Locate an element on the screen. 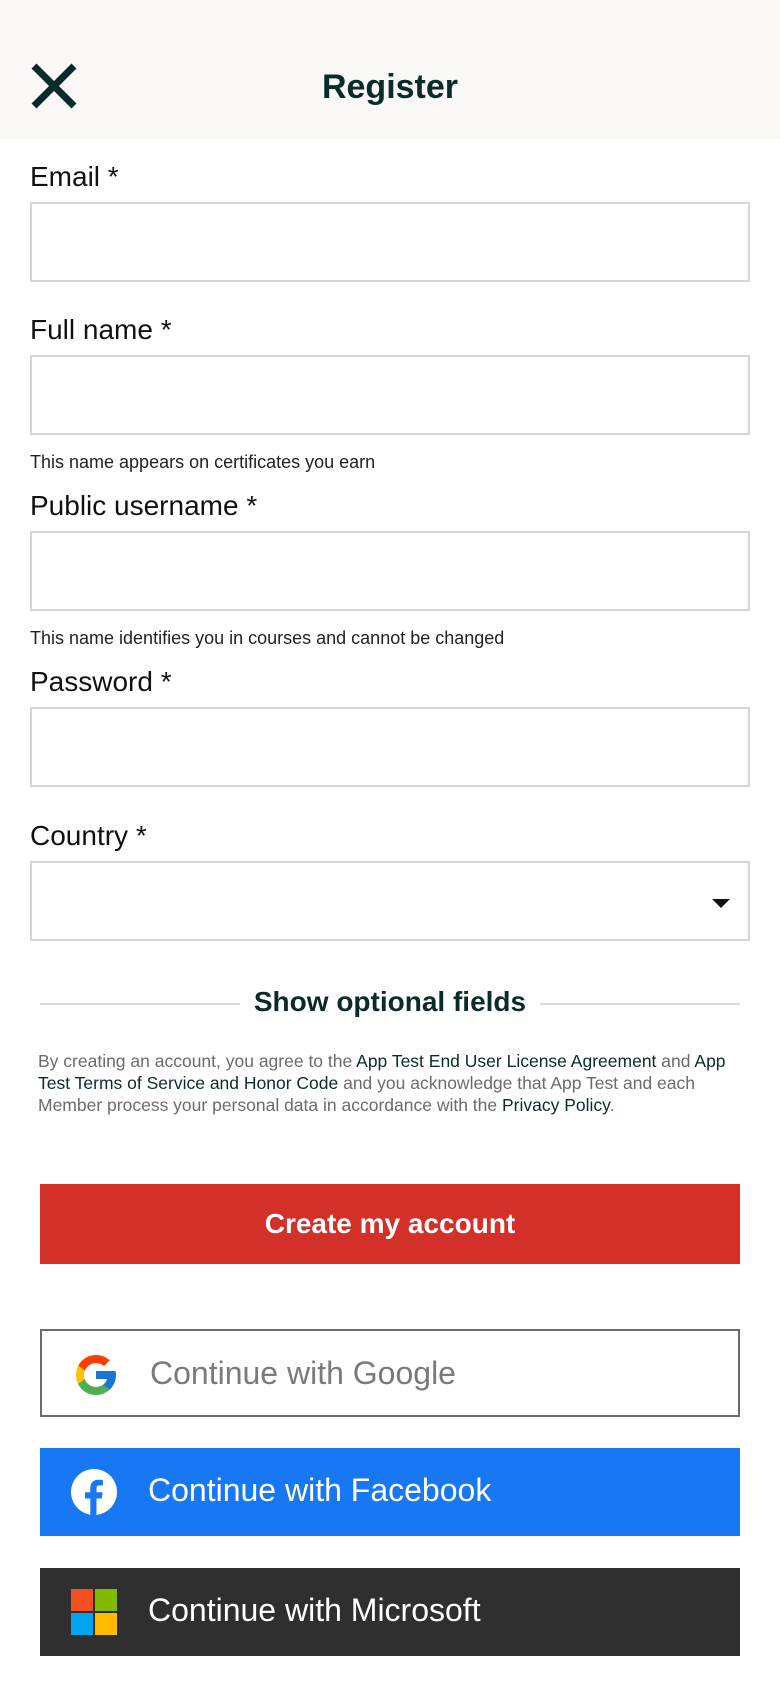 The image size is (780, 1688). country-select is located at coordinates (390, 901).